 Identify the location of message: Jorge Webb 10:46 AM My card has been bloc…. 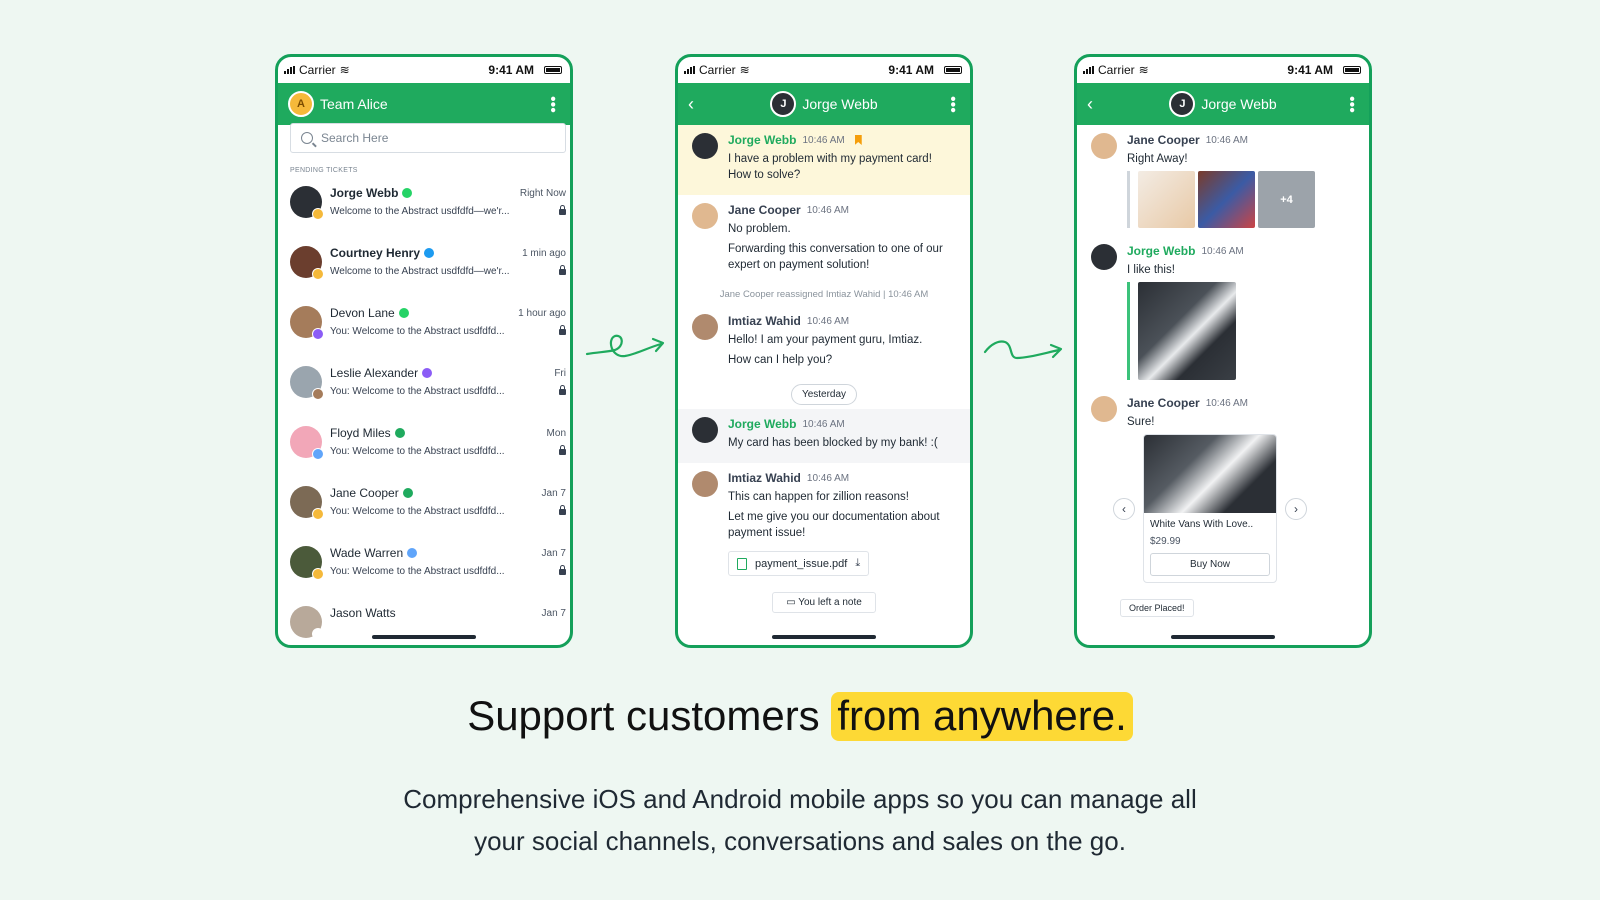
(824, 436).